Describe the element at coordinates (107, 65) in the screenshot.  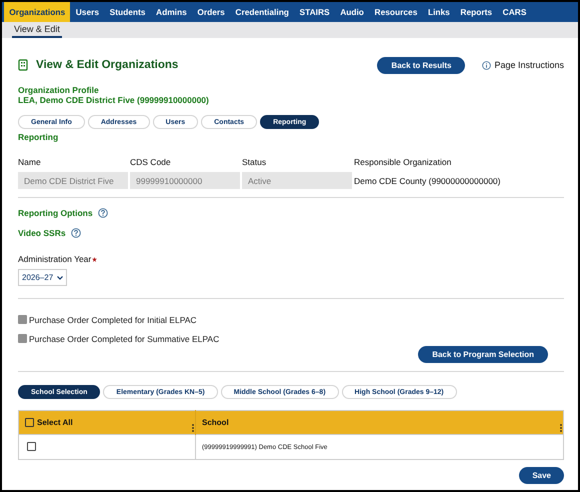
I see `page-title: View & Edit Organizations` at that location.